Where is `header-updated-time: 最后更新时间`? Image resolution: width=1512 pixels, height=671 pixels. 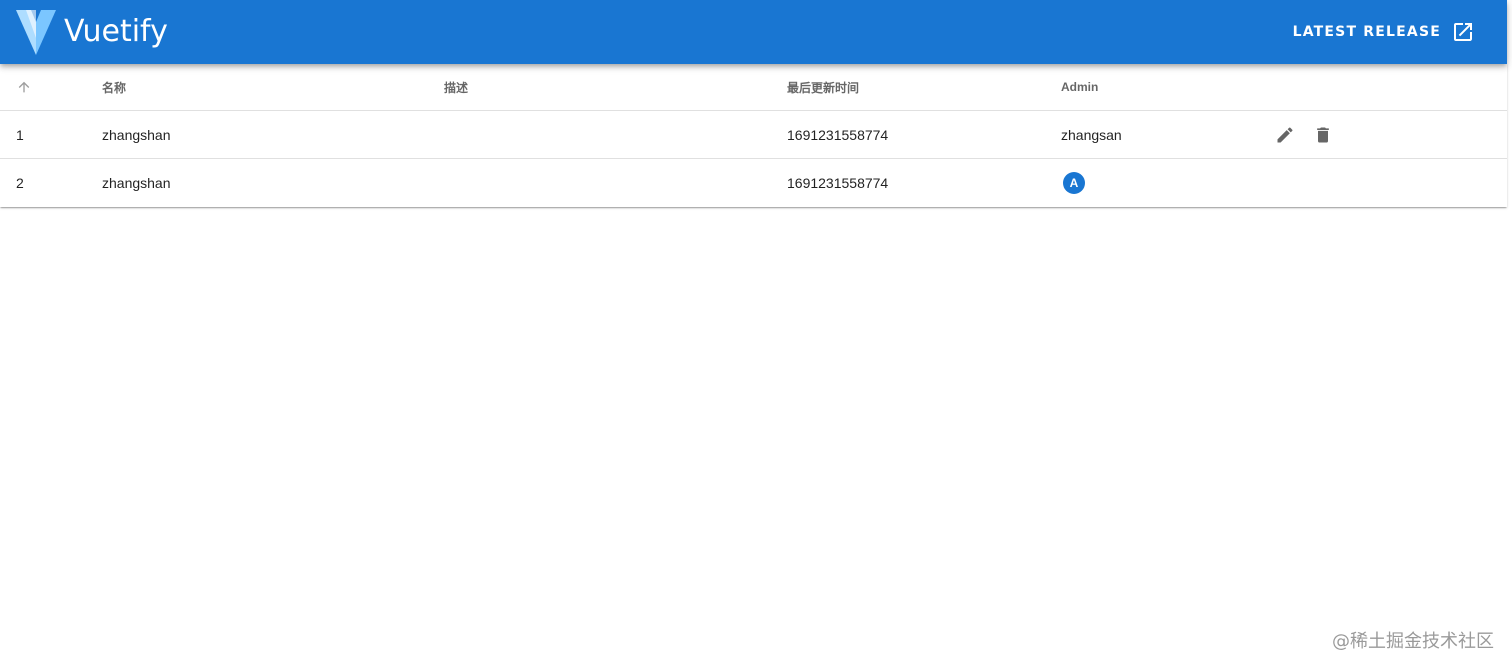 header-updated-time: 最后更新时间 is located at coordinates (823, 87).